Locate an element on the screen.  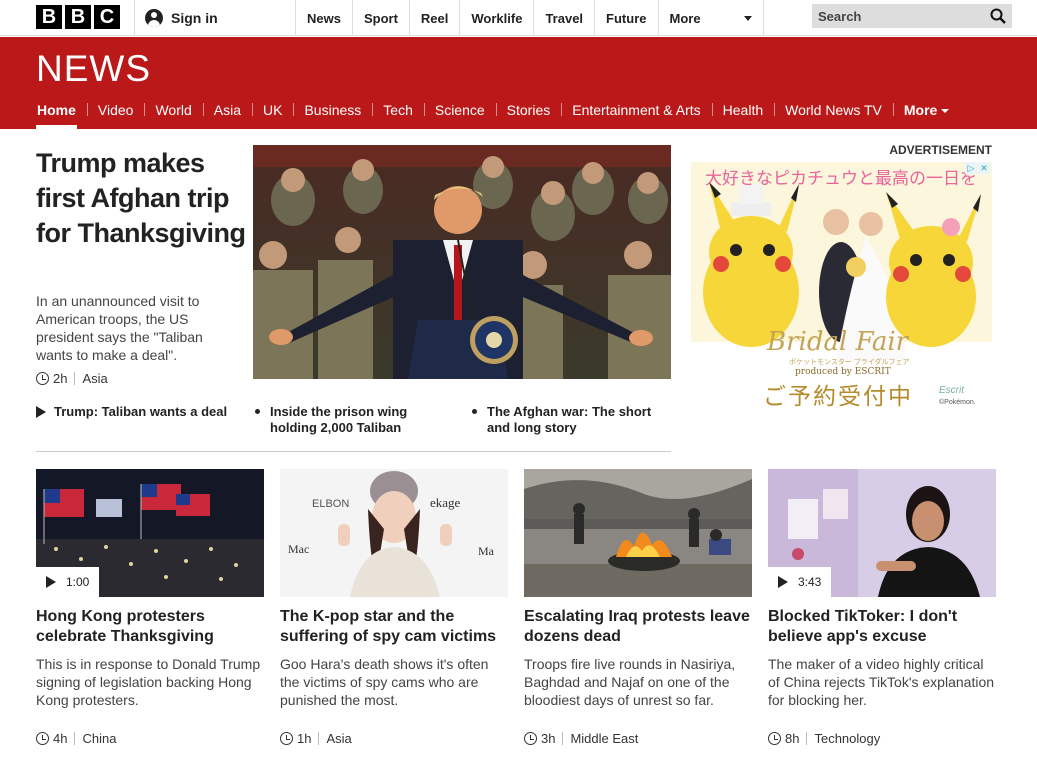
video-duration: 1:00 is located at coordinates (78, 582).